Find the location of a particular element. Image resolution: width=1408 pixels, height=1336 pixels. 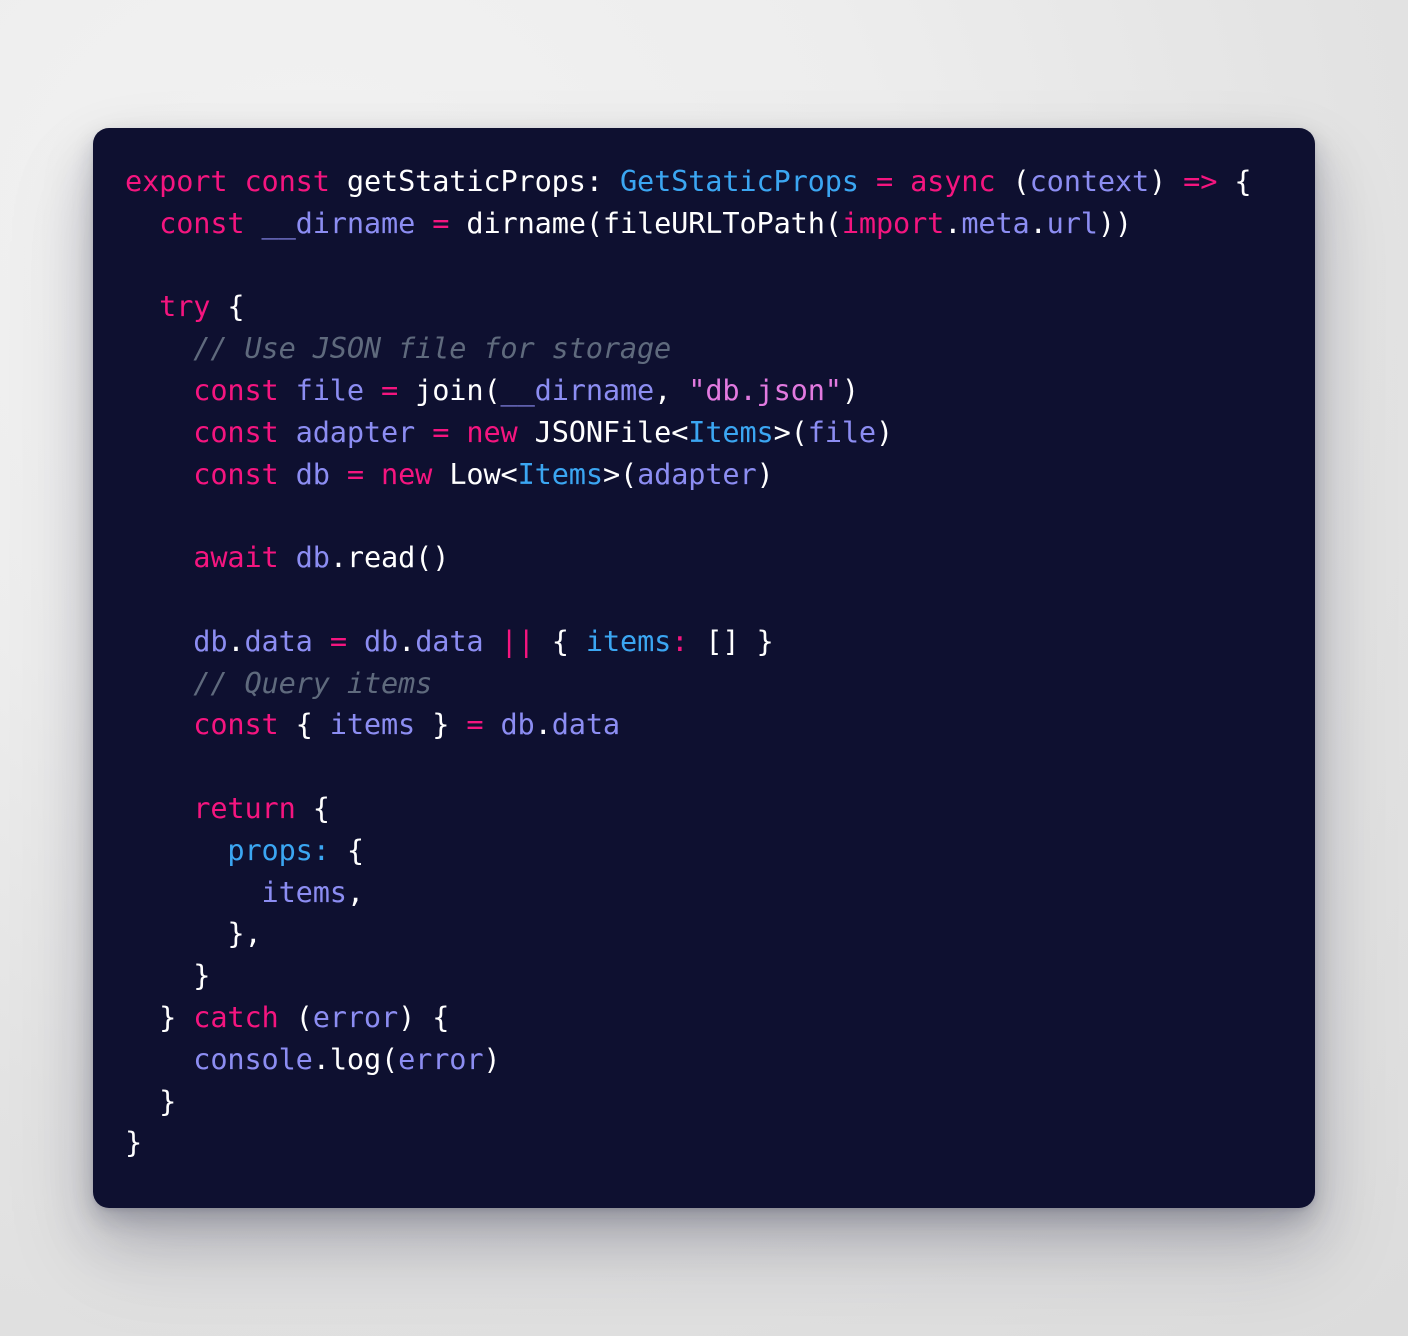

code-token-kw: await is located at coordinates (236, 557).